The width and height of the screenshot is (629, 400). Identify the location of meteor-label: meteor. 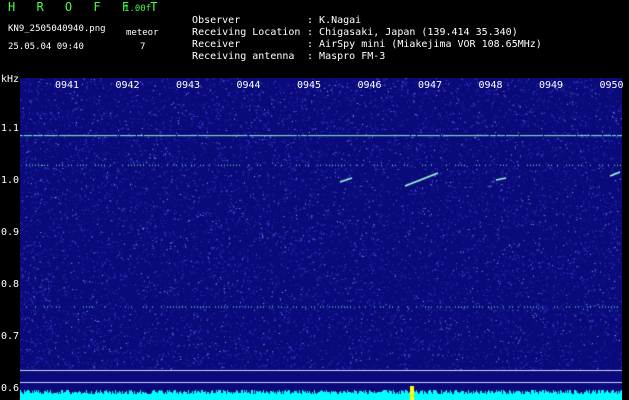
(142, 33).